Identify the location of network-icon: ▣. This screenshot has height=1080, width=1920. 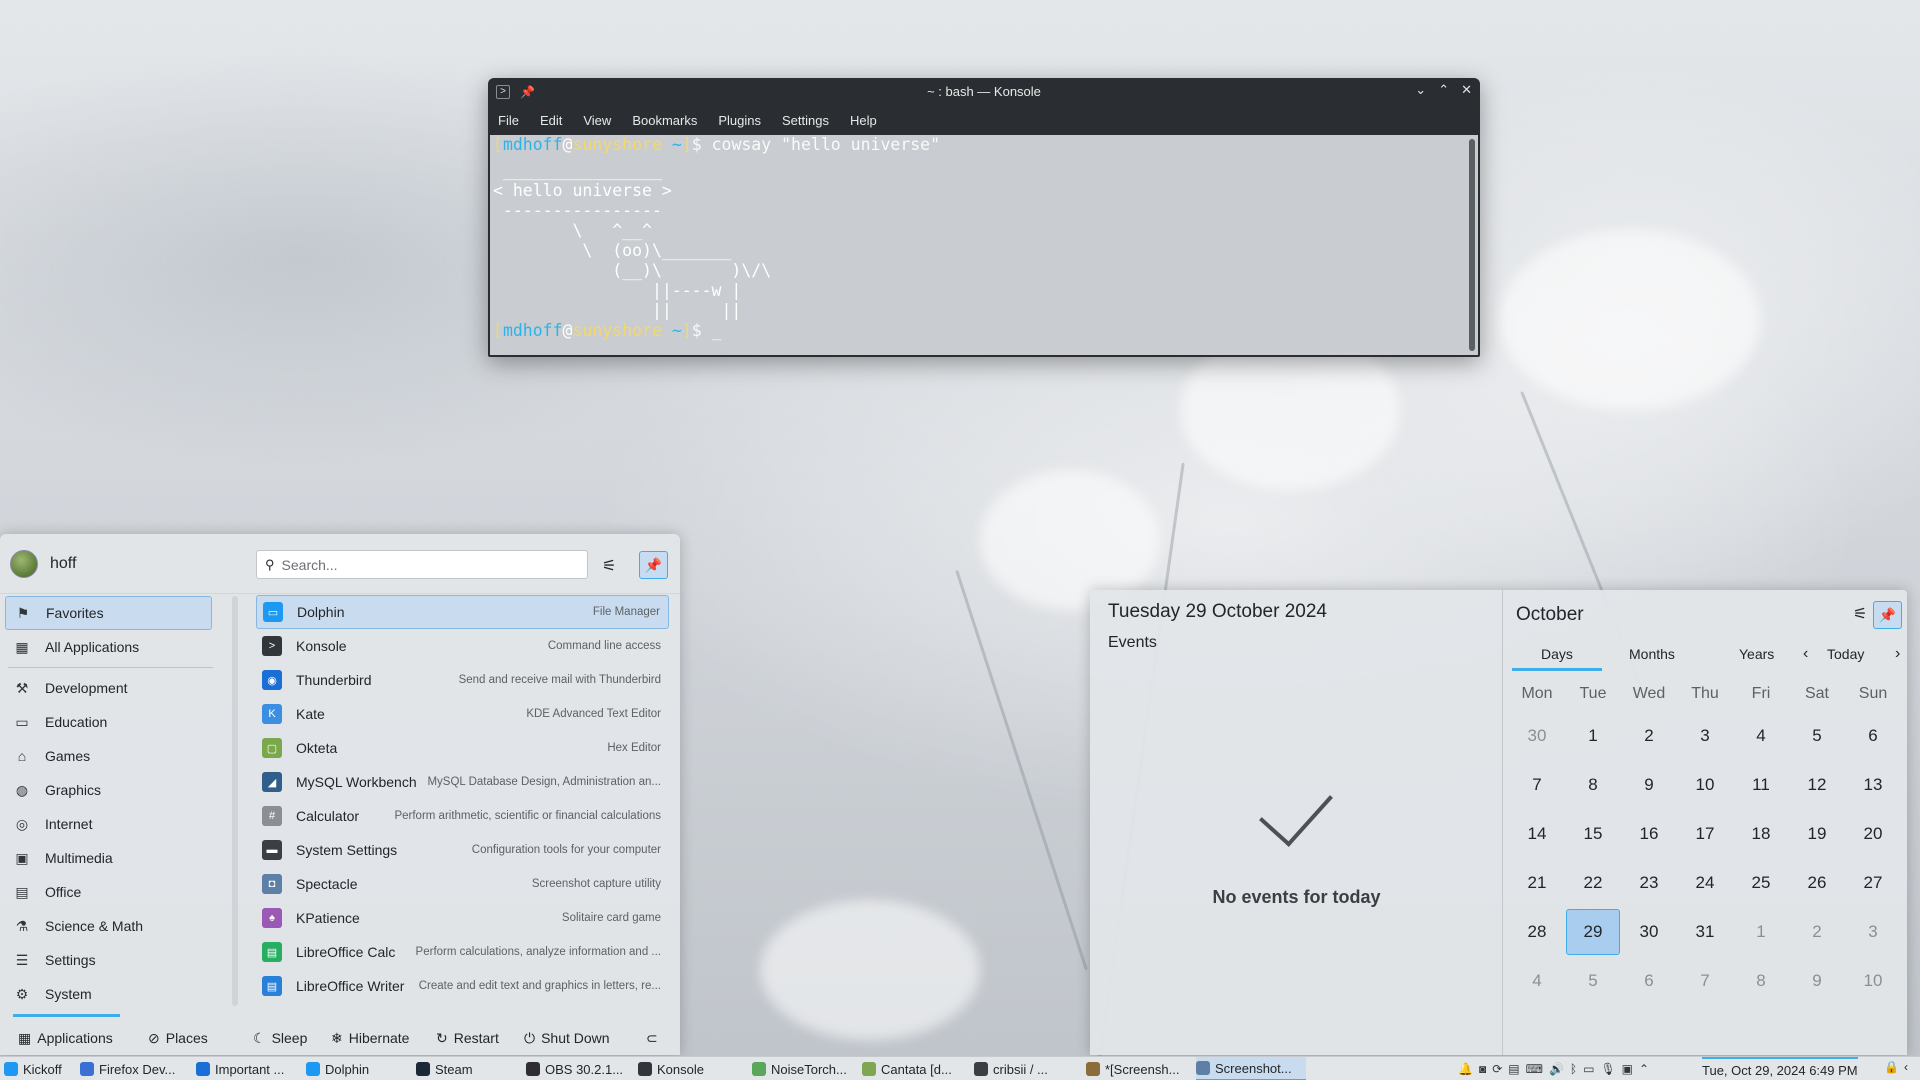
(1627, 1069).